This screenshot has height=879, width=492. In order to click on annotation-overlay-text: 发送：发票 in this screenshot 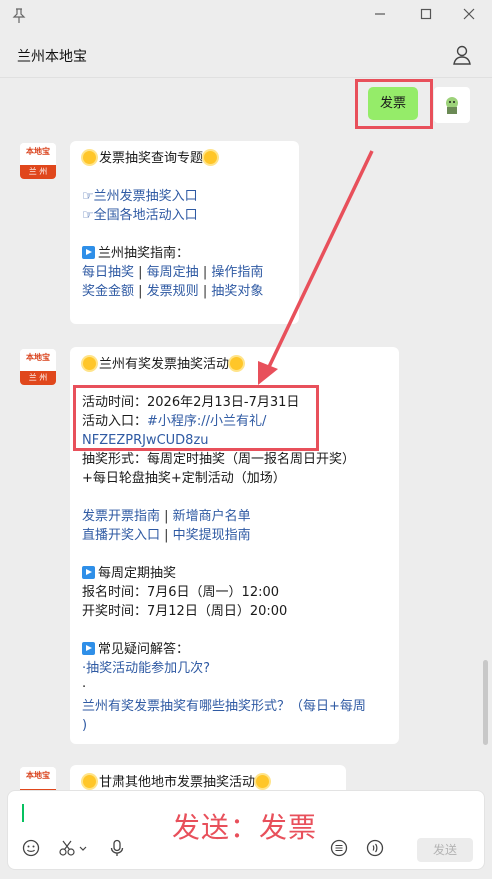, I will do `click(245, 827)`.